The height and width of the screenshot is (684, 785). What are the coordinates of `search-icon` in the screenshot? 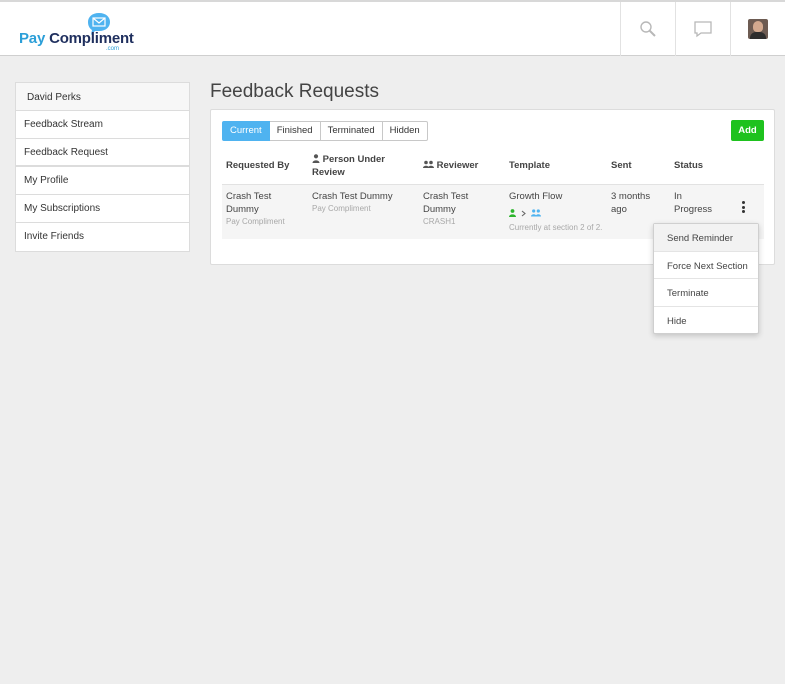 It's located at (648, 29).